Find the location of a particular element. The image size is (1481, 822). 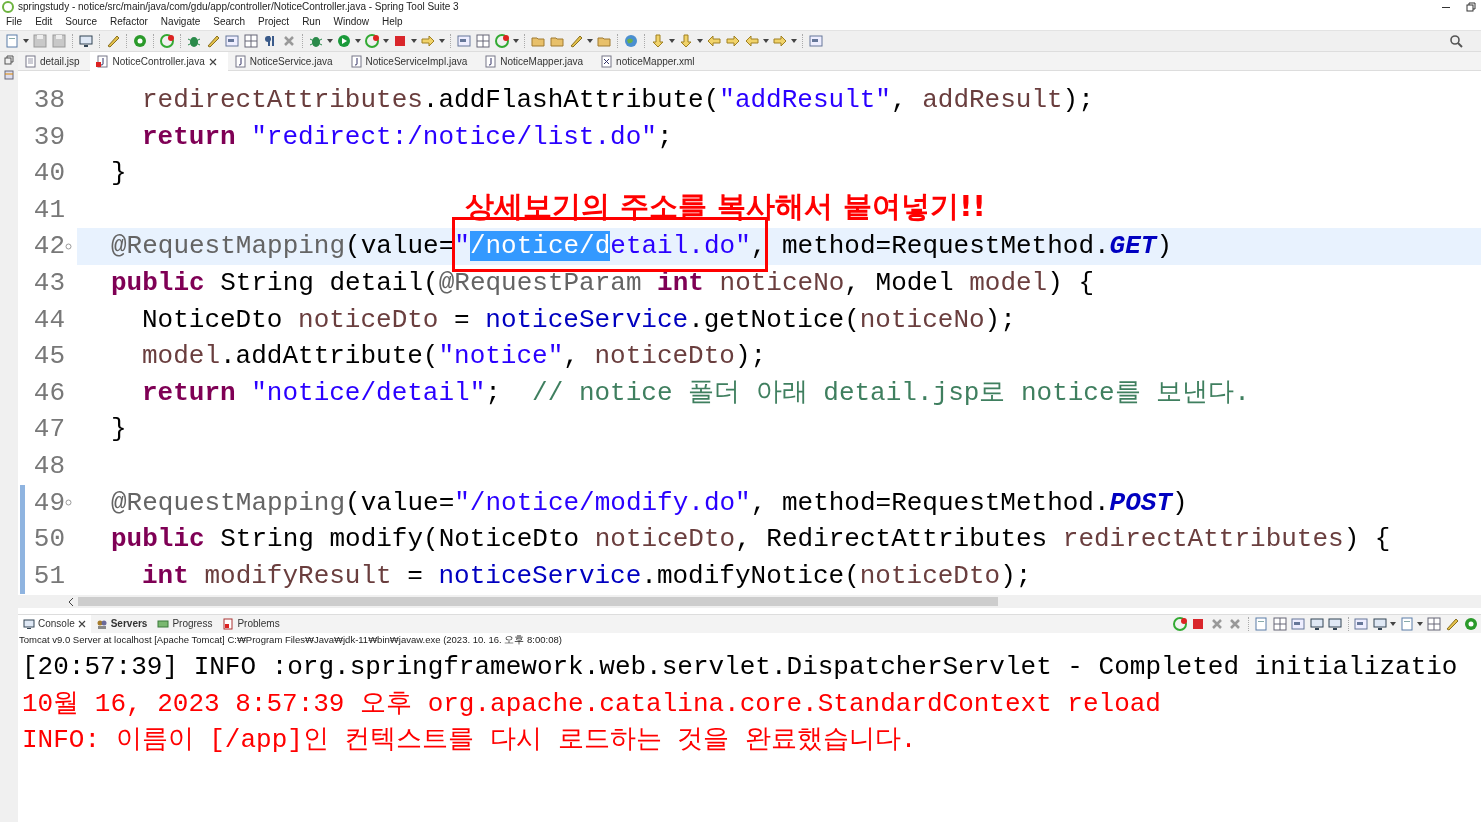

menu-item: Refactor is located at coordinates (129, 21).